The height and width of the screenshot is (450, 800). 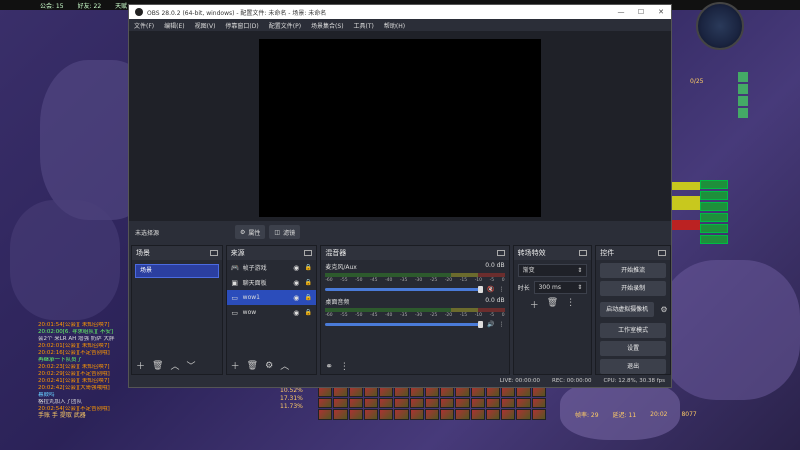 What do you see at coordinates (552, 270) in the screenshot?
I see `transition-select: 渐变 ⇕` at bounding box center [552, 270].